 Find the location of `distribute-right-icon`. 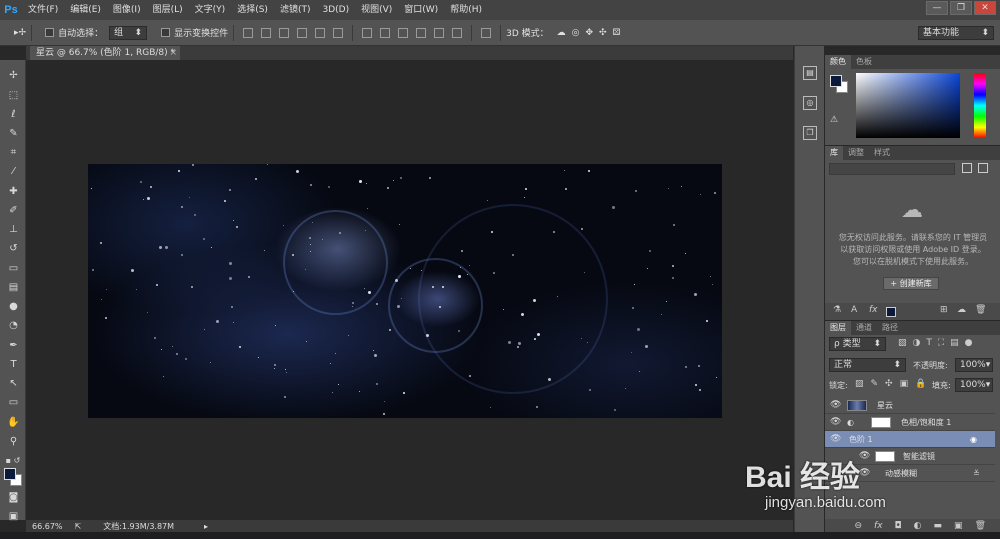

distribute-right-icon is located at coordinates (457, 32).